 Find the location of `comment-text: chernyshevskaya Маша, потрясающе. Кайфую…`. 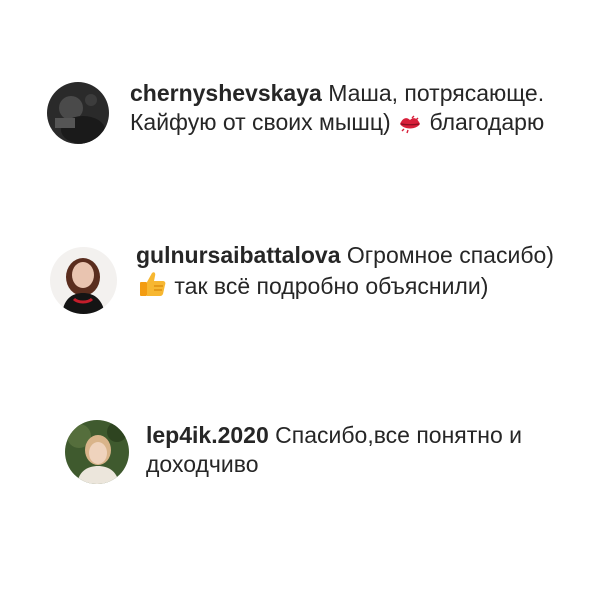

comment-text: chernyshevskaya Маша, потрясающе. Кайфую… is located at coordinates (350, 110).